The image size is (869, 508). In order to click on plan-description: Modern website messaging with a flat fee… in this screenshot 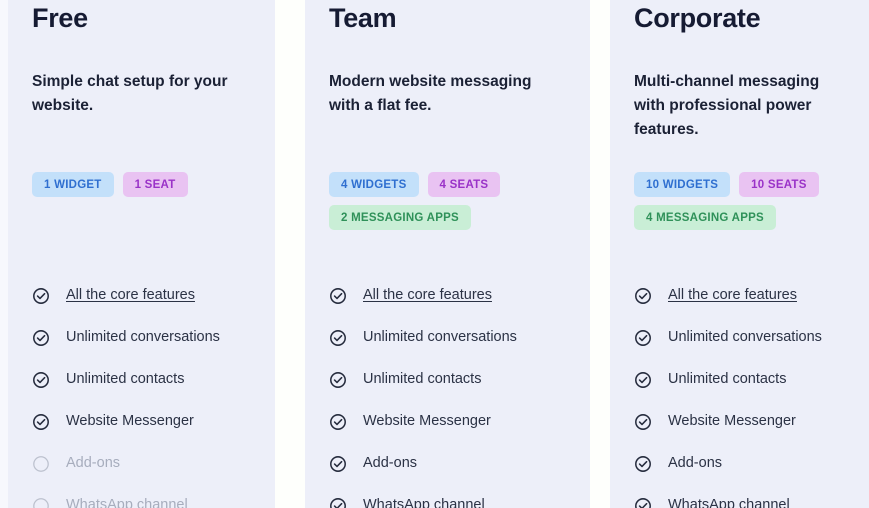, I will do `click(430, 93)`.